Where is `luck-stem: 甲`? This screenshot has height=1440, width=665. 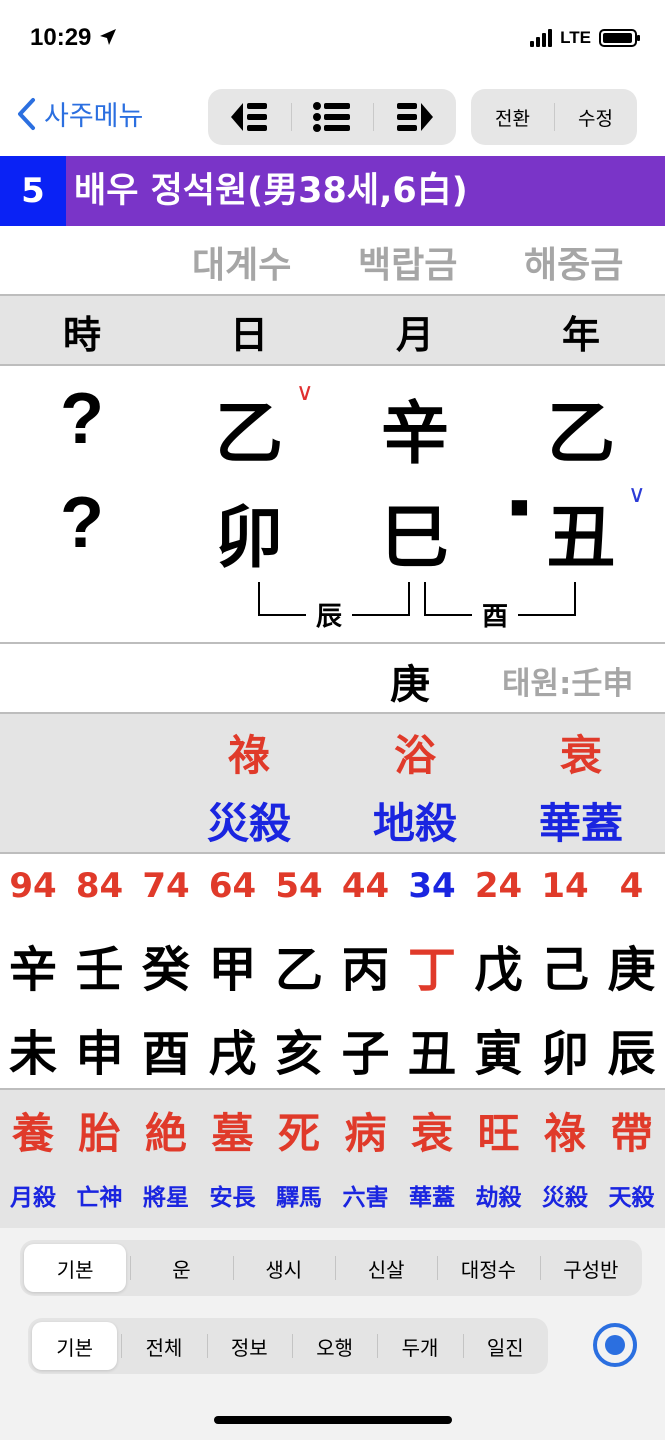 luck-stem: 甲 is located at coordinates (233, 965).